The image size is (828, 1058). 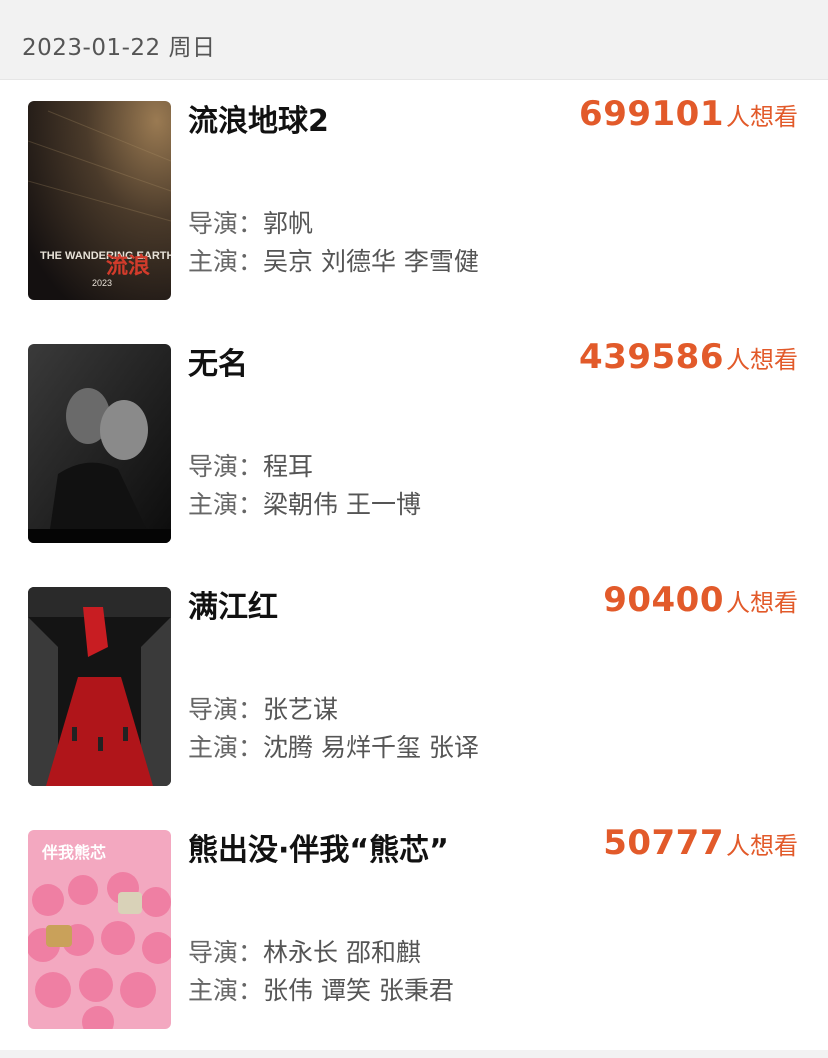 I want to click on wish-number: 699101, so click(x=651, y=114).